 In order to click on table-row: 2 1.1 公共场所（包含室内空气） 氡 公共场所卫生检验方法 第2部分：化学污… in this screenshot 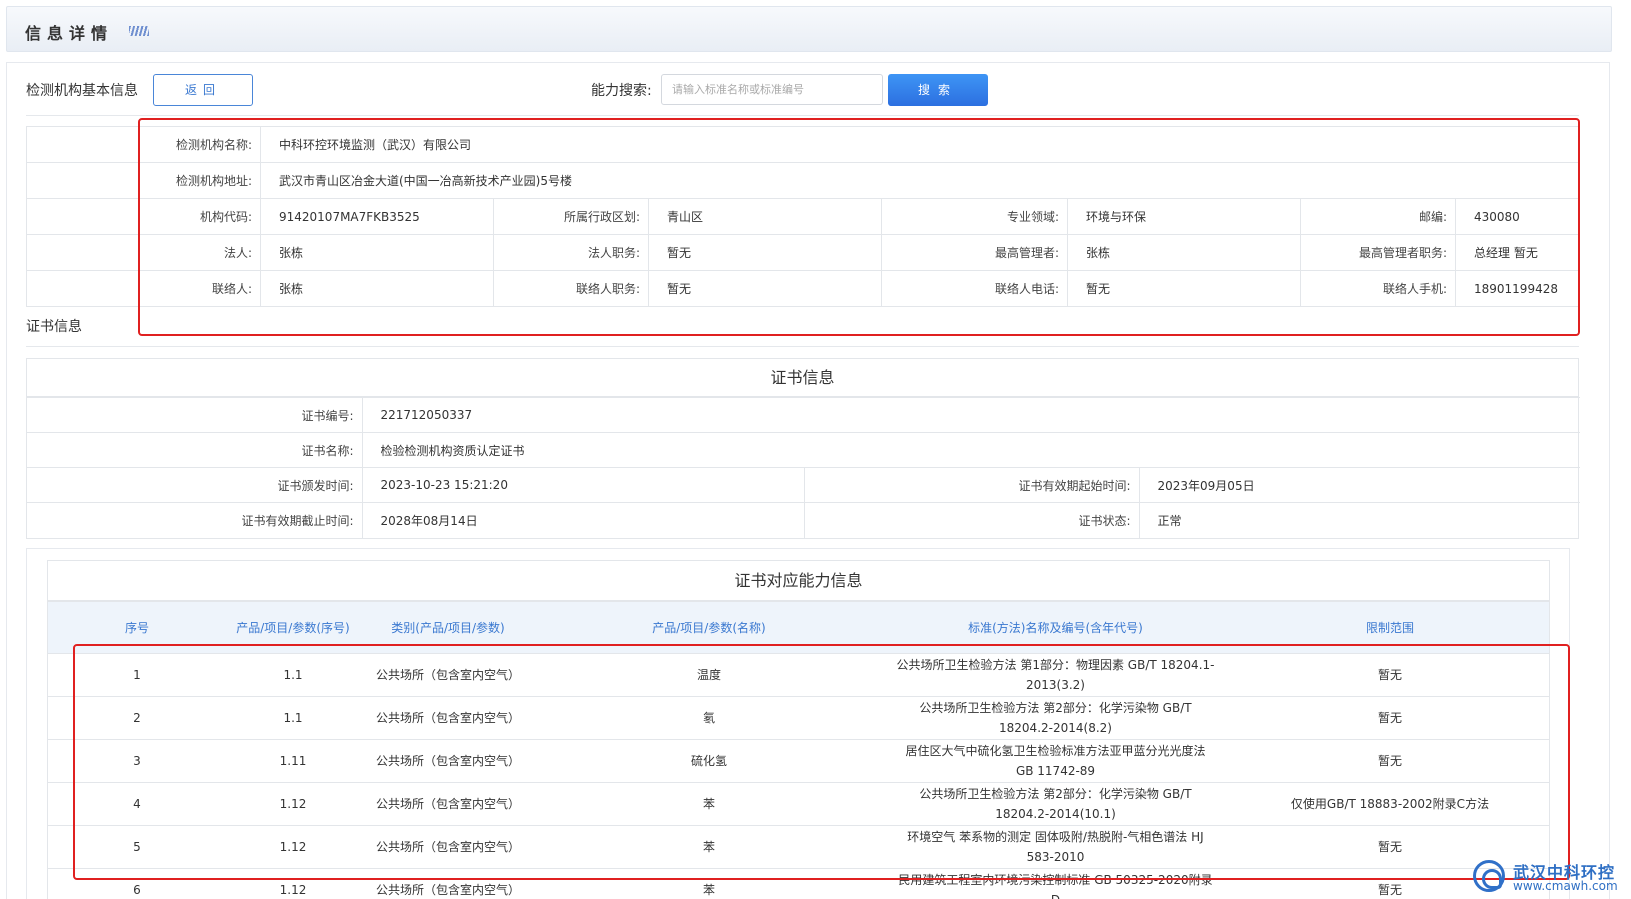, I will do `click(798, 718)`.